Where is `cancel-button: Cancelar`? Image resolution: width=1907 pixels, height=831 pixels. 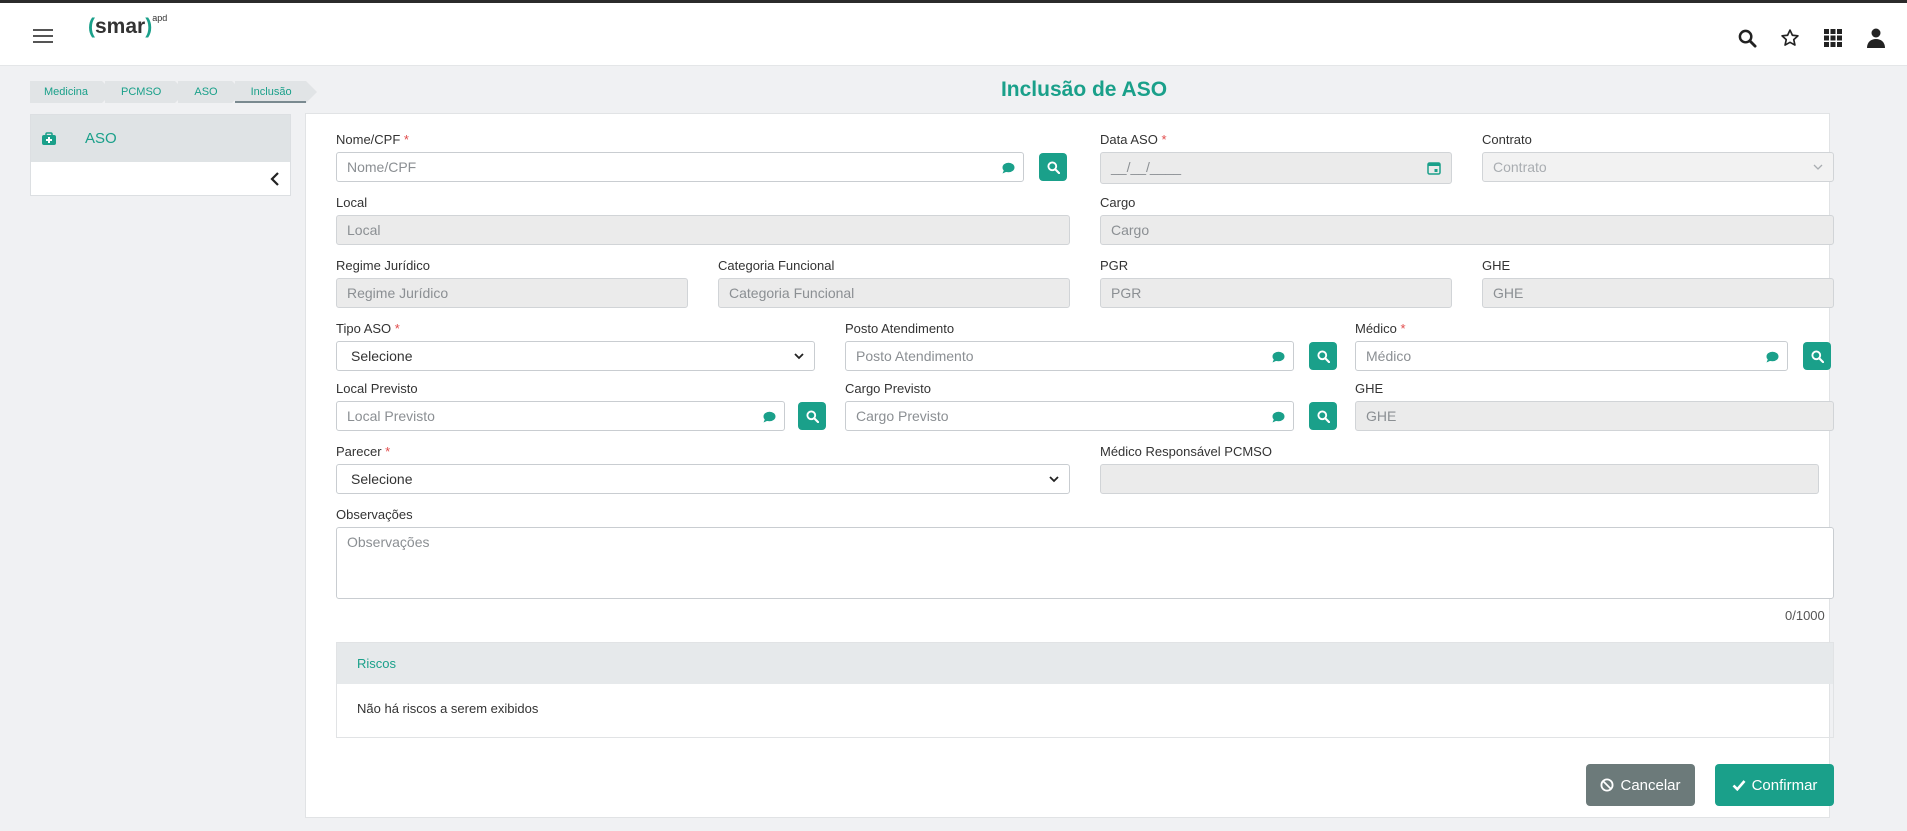 cancel-button: Cancelar is located at coordinates (1640, 785).